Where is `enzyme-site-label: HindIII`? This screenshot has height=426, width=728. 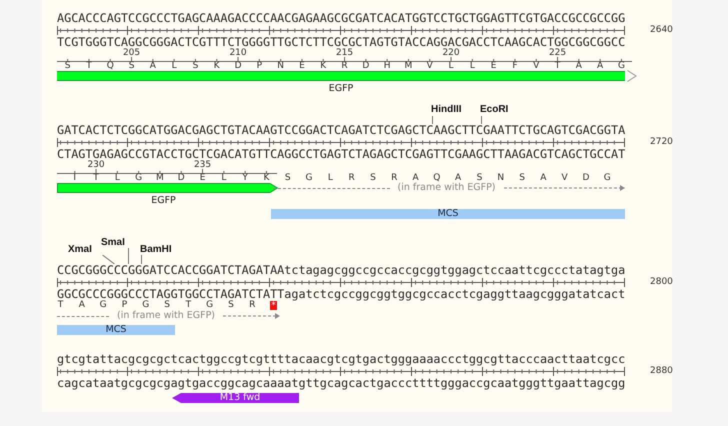
enzyme-site-label: HindIII is located at coordinates (446, 109).